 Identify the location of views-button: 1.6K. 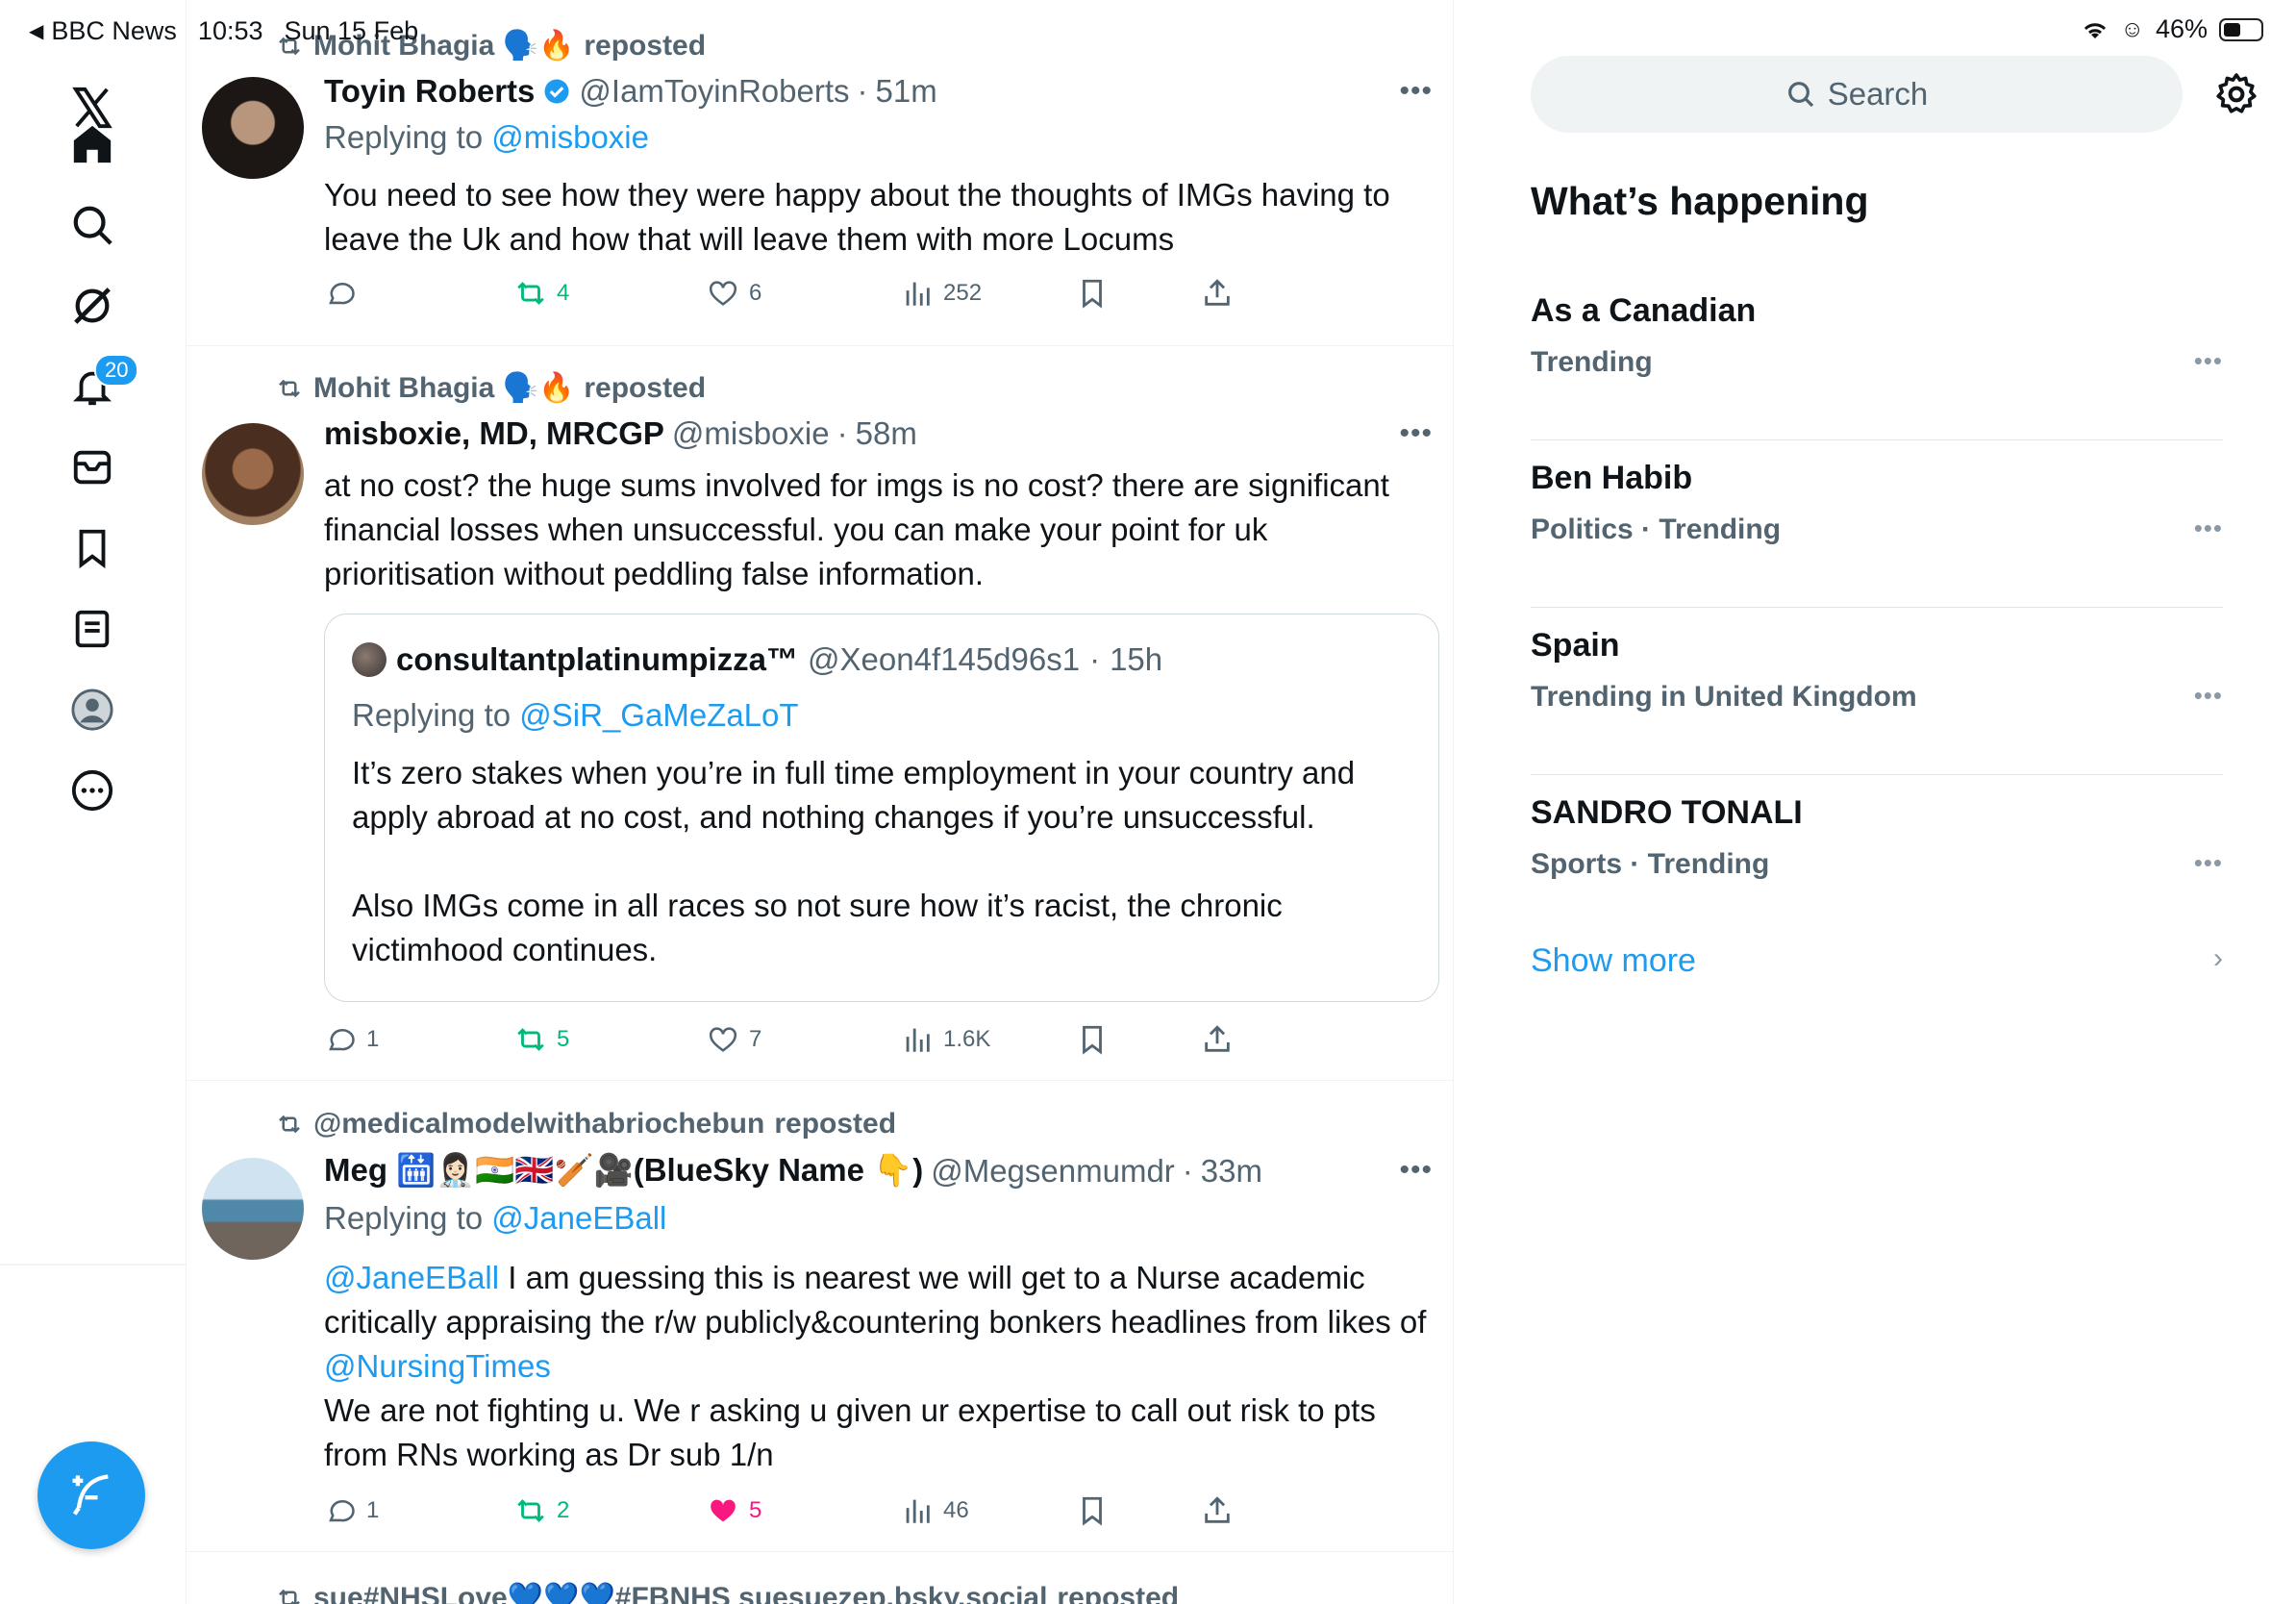
(945, 1039).